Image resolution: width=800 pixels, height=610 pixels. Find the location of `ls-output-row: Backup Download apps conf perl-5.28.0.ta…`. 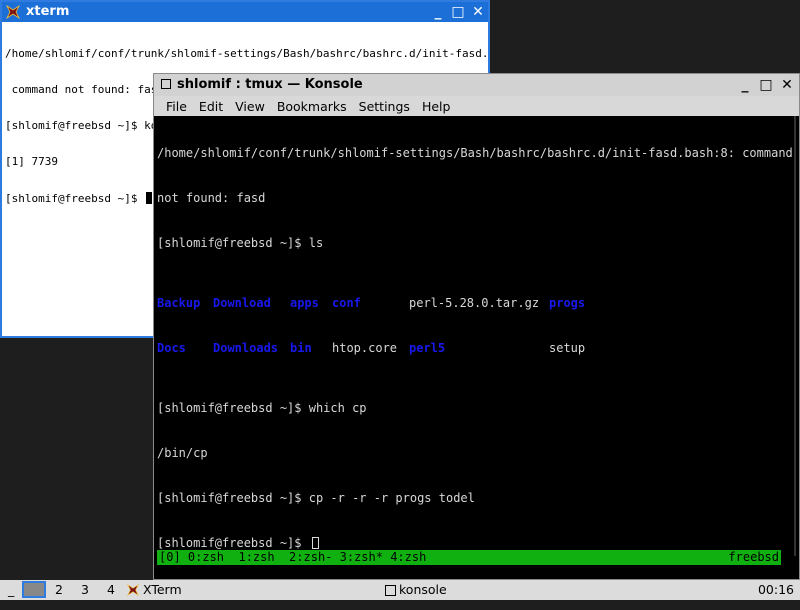

ls-output-row: Backup Download apps conf perl-5.28.0.ta… is located at coordinates (476, 303).